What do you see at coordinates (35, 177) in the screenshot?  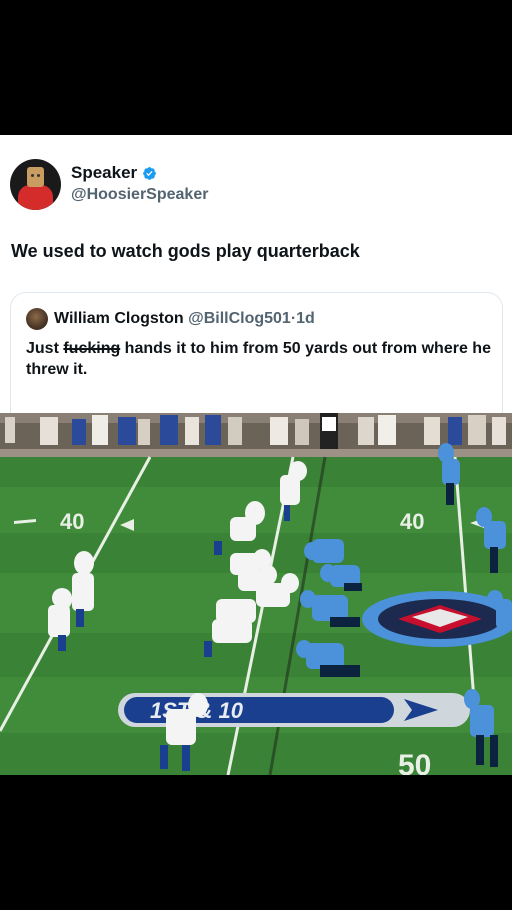 I see `avatar-bag-head` at bounding box center [35, 177].